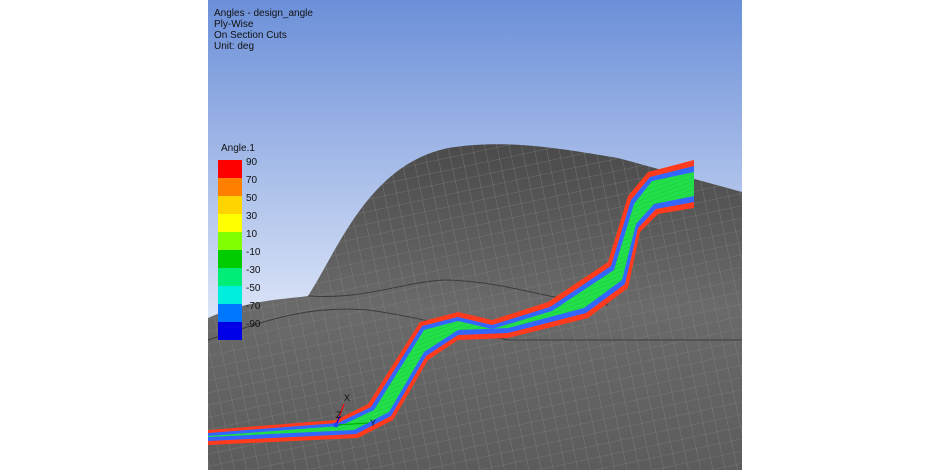 The image size is (950, 470). What do you see at coordinates (252, 162) in the screenshot?
I see `legend-label: 90` at bounding box center [252, 162].